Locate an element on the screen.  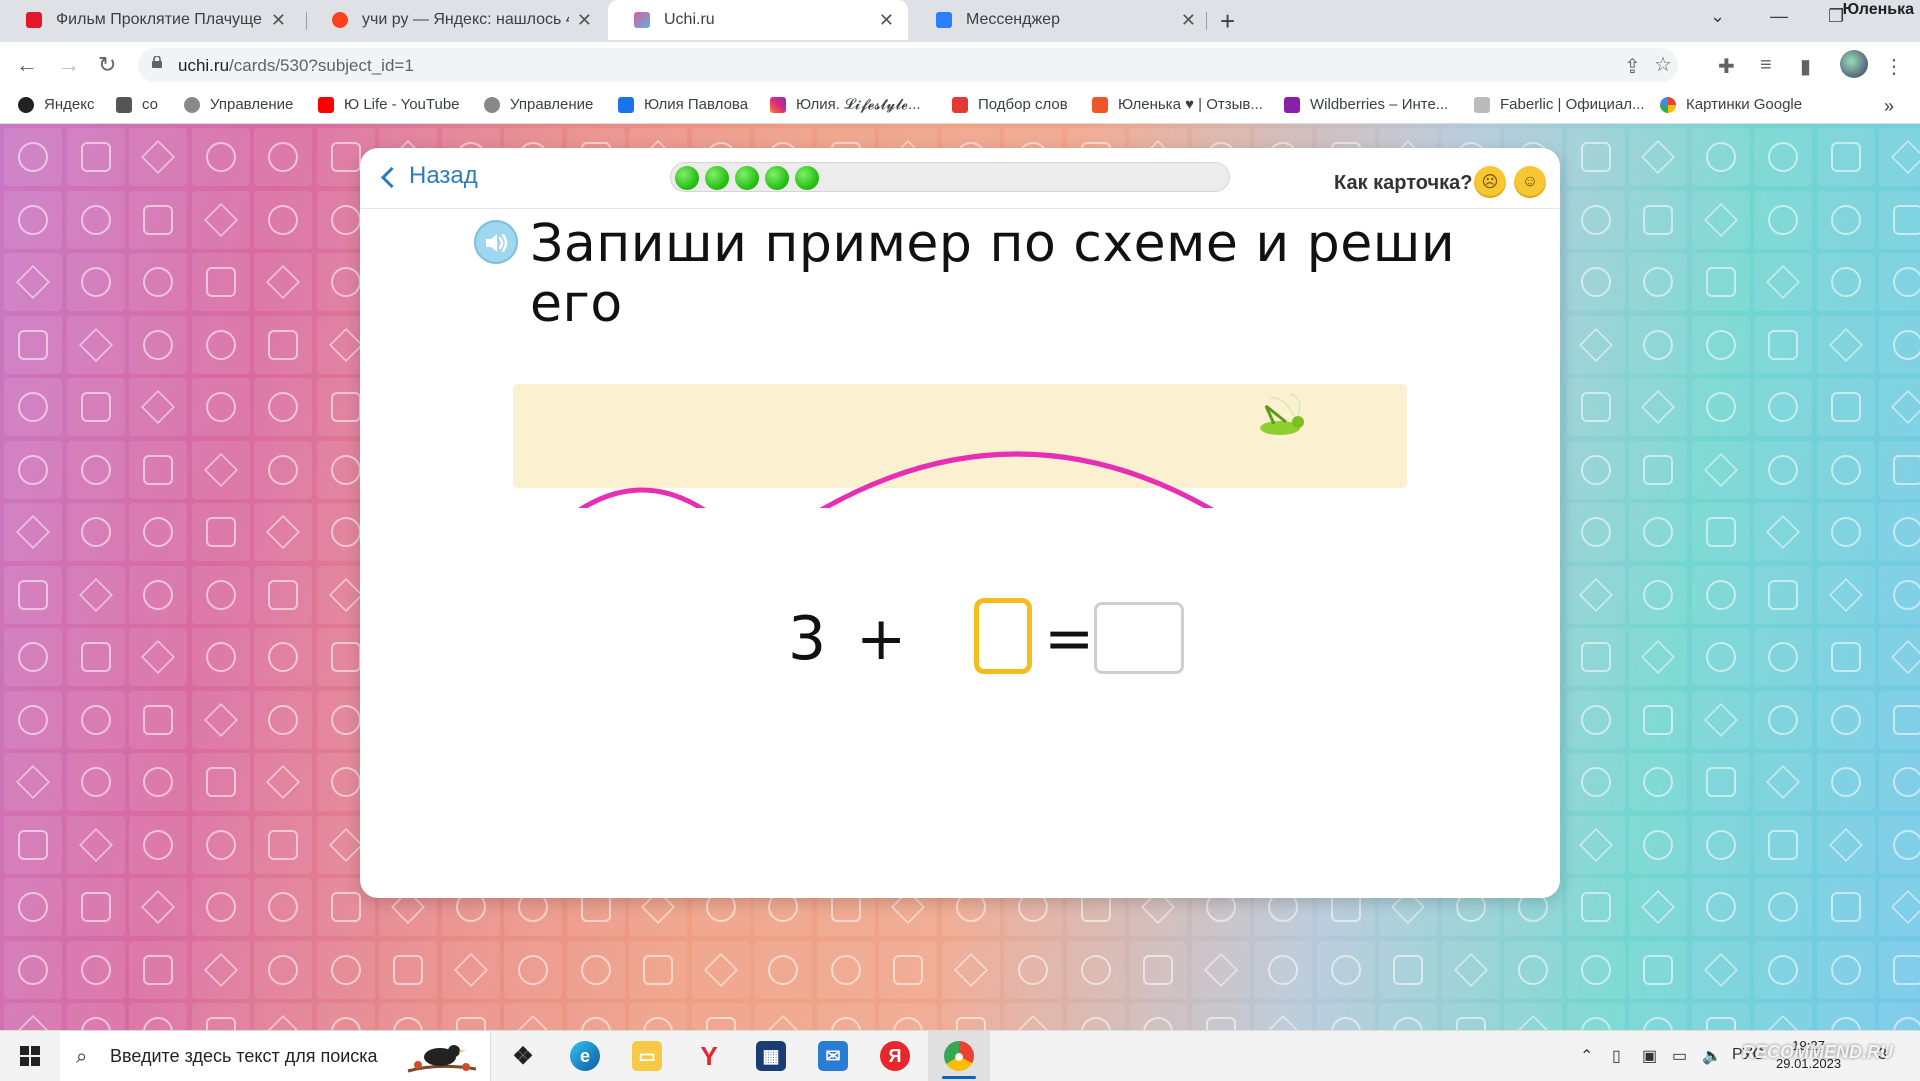
forward-arrow-icon: → is located at coordinates (69, 65).